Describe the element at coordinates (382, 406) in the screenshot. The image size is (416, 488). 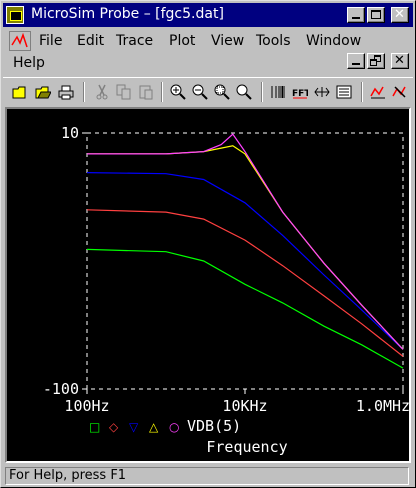
I see `x-tick-label: 1.0MHz` at that location.